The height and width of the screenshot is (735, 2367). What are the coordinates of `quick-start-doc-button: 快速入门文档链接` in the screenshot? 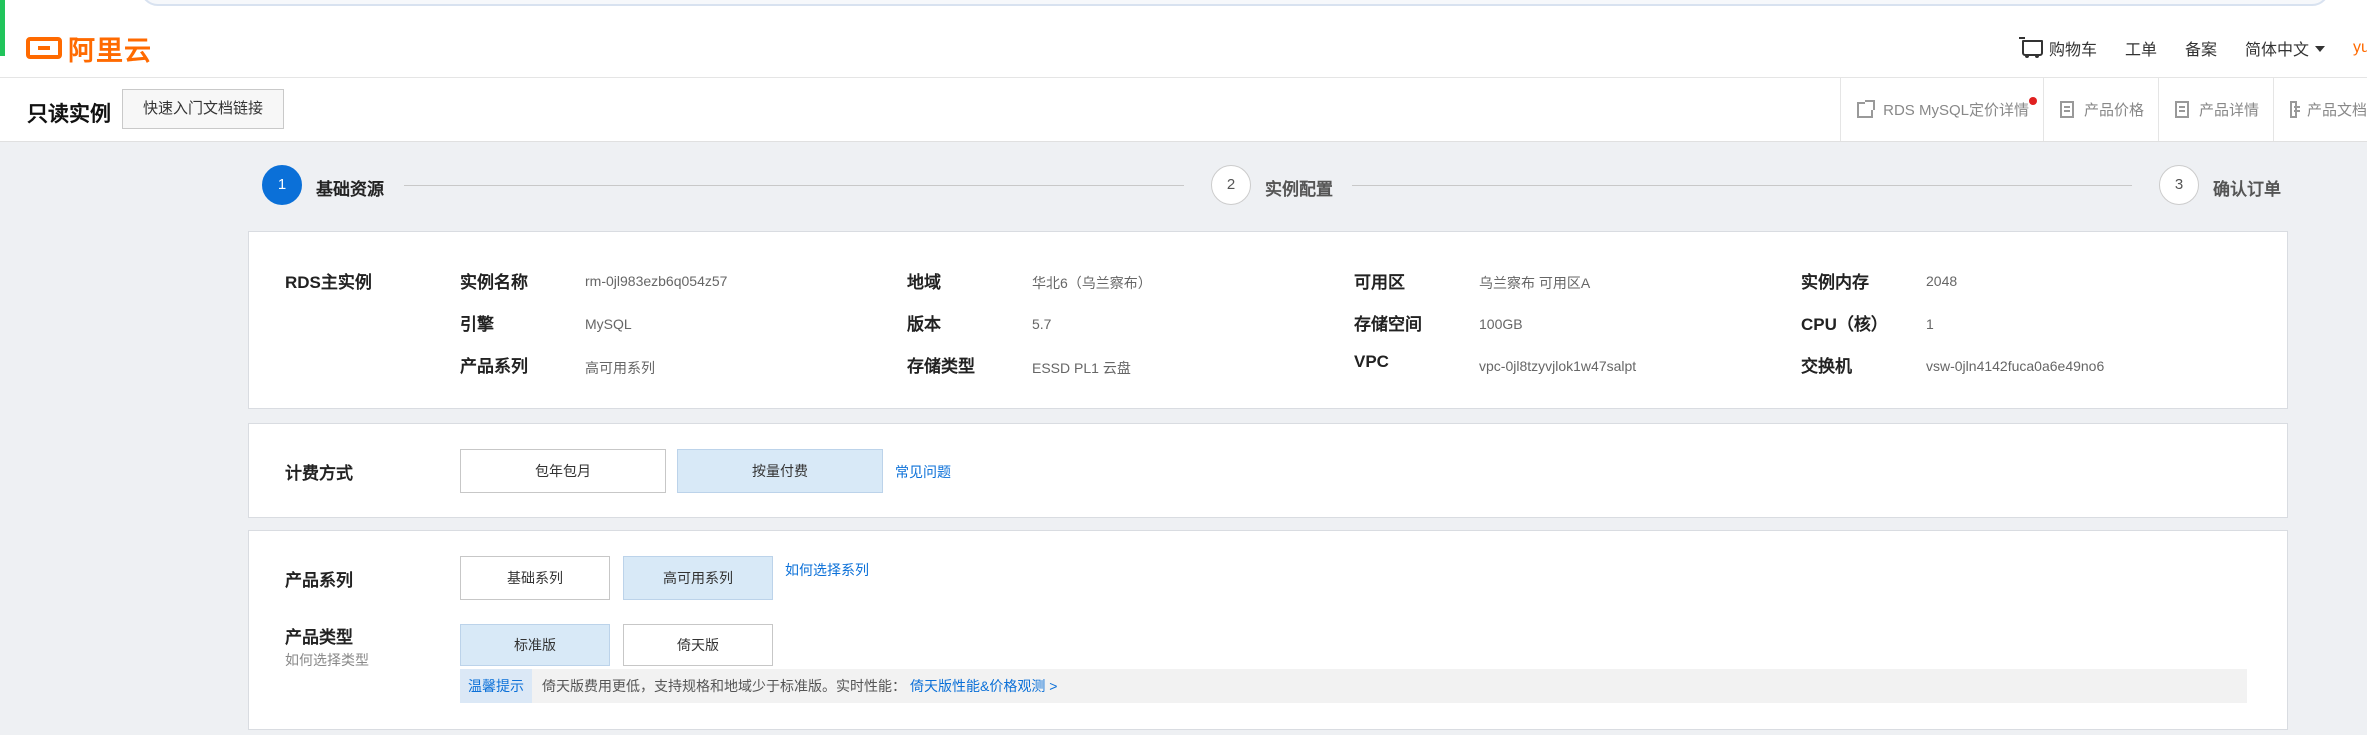 It's located at (203, 109).